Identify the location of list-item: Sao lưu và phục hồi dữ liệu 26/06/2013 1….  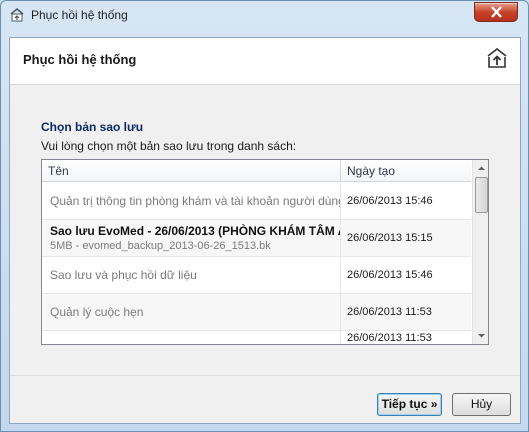
(256, 275).